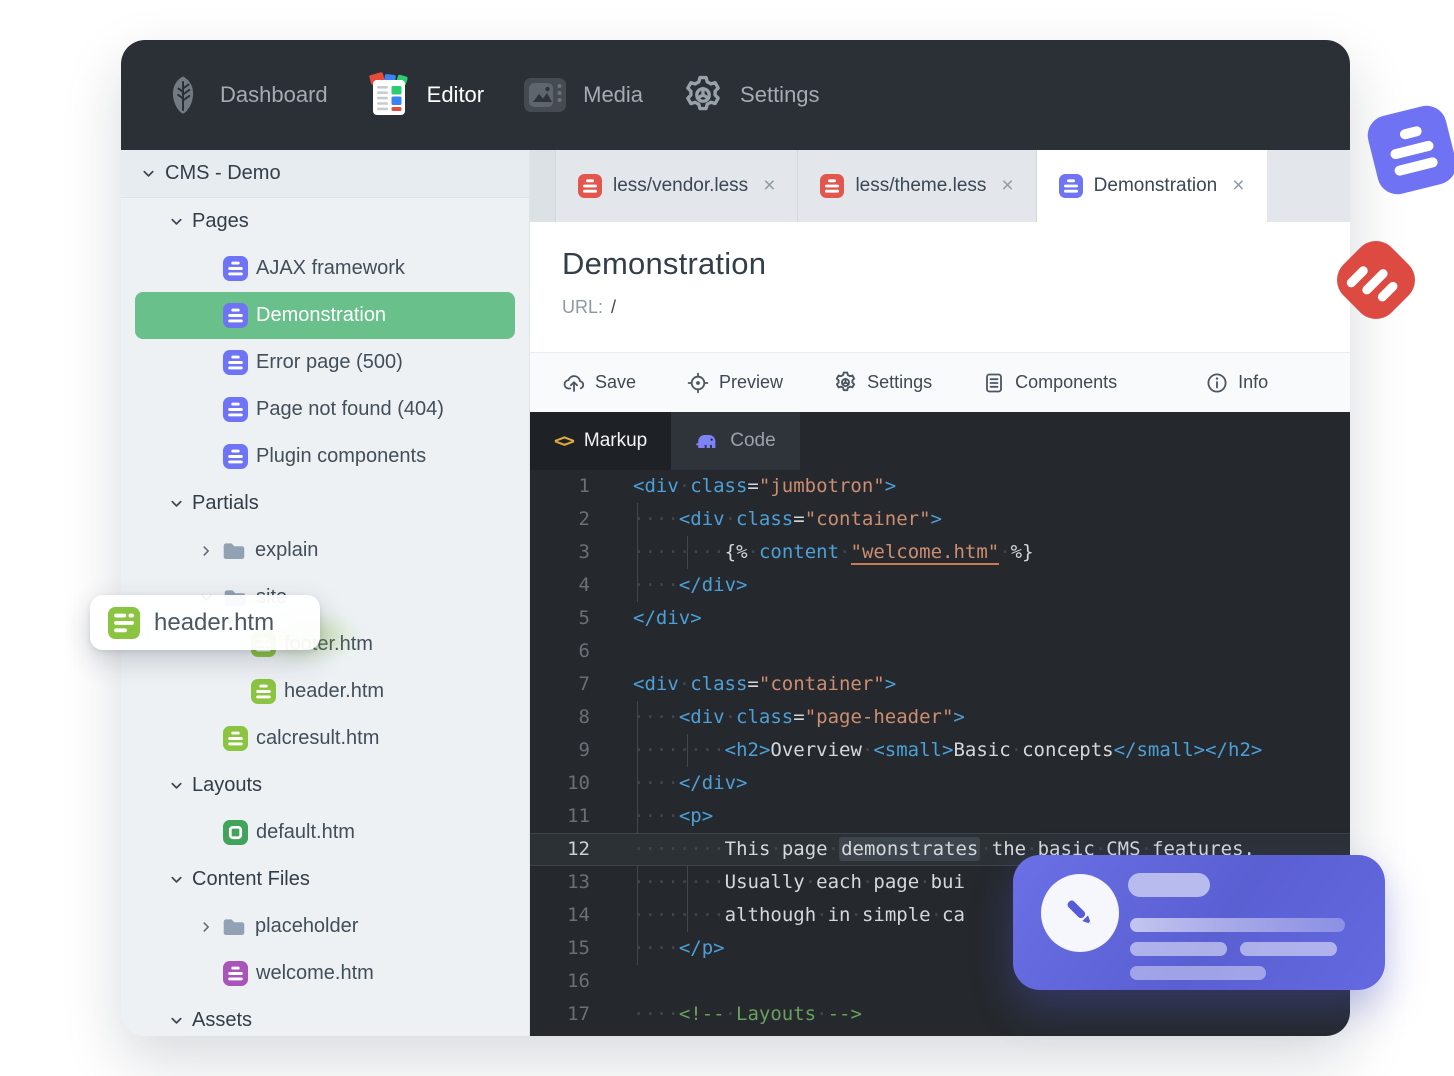  I want to click on sidebar-folder-explain: explain, so click(325, 550).